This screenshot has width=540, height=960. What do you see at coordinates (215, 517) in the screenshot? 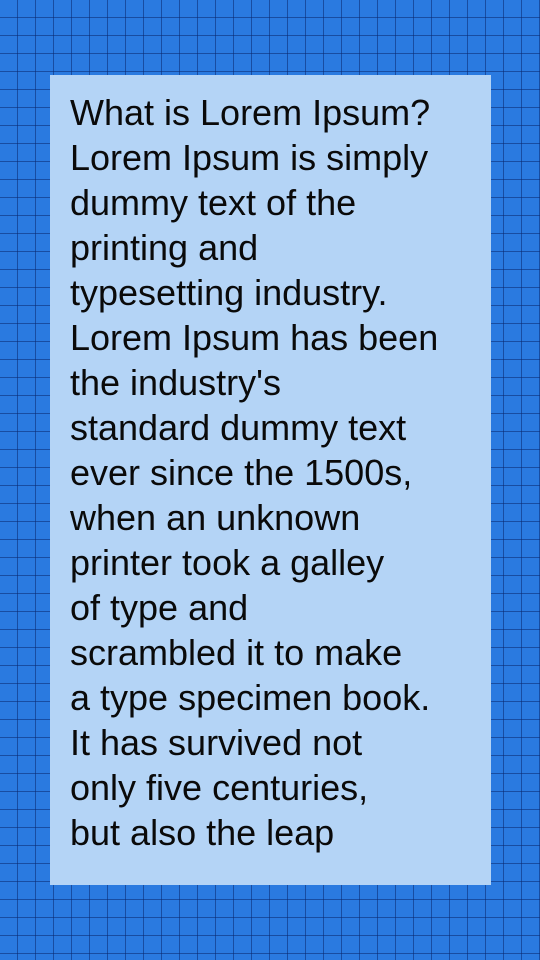
I see `text-line: when an unknown` at bounding box center [215, 517].